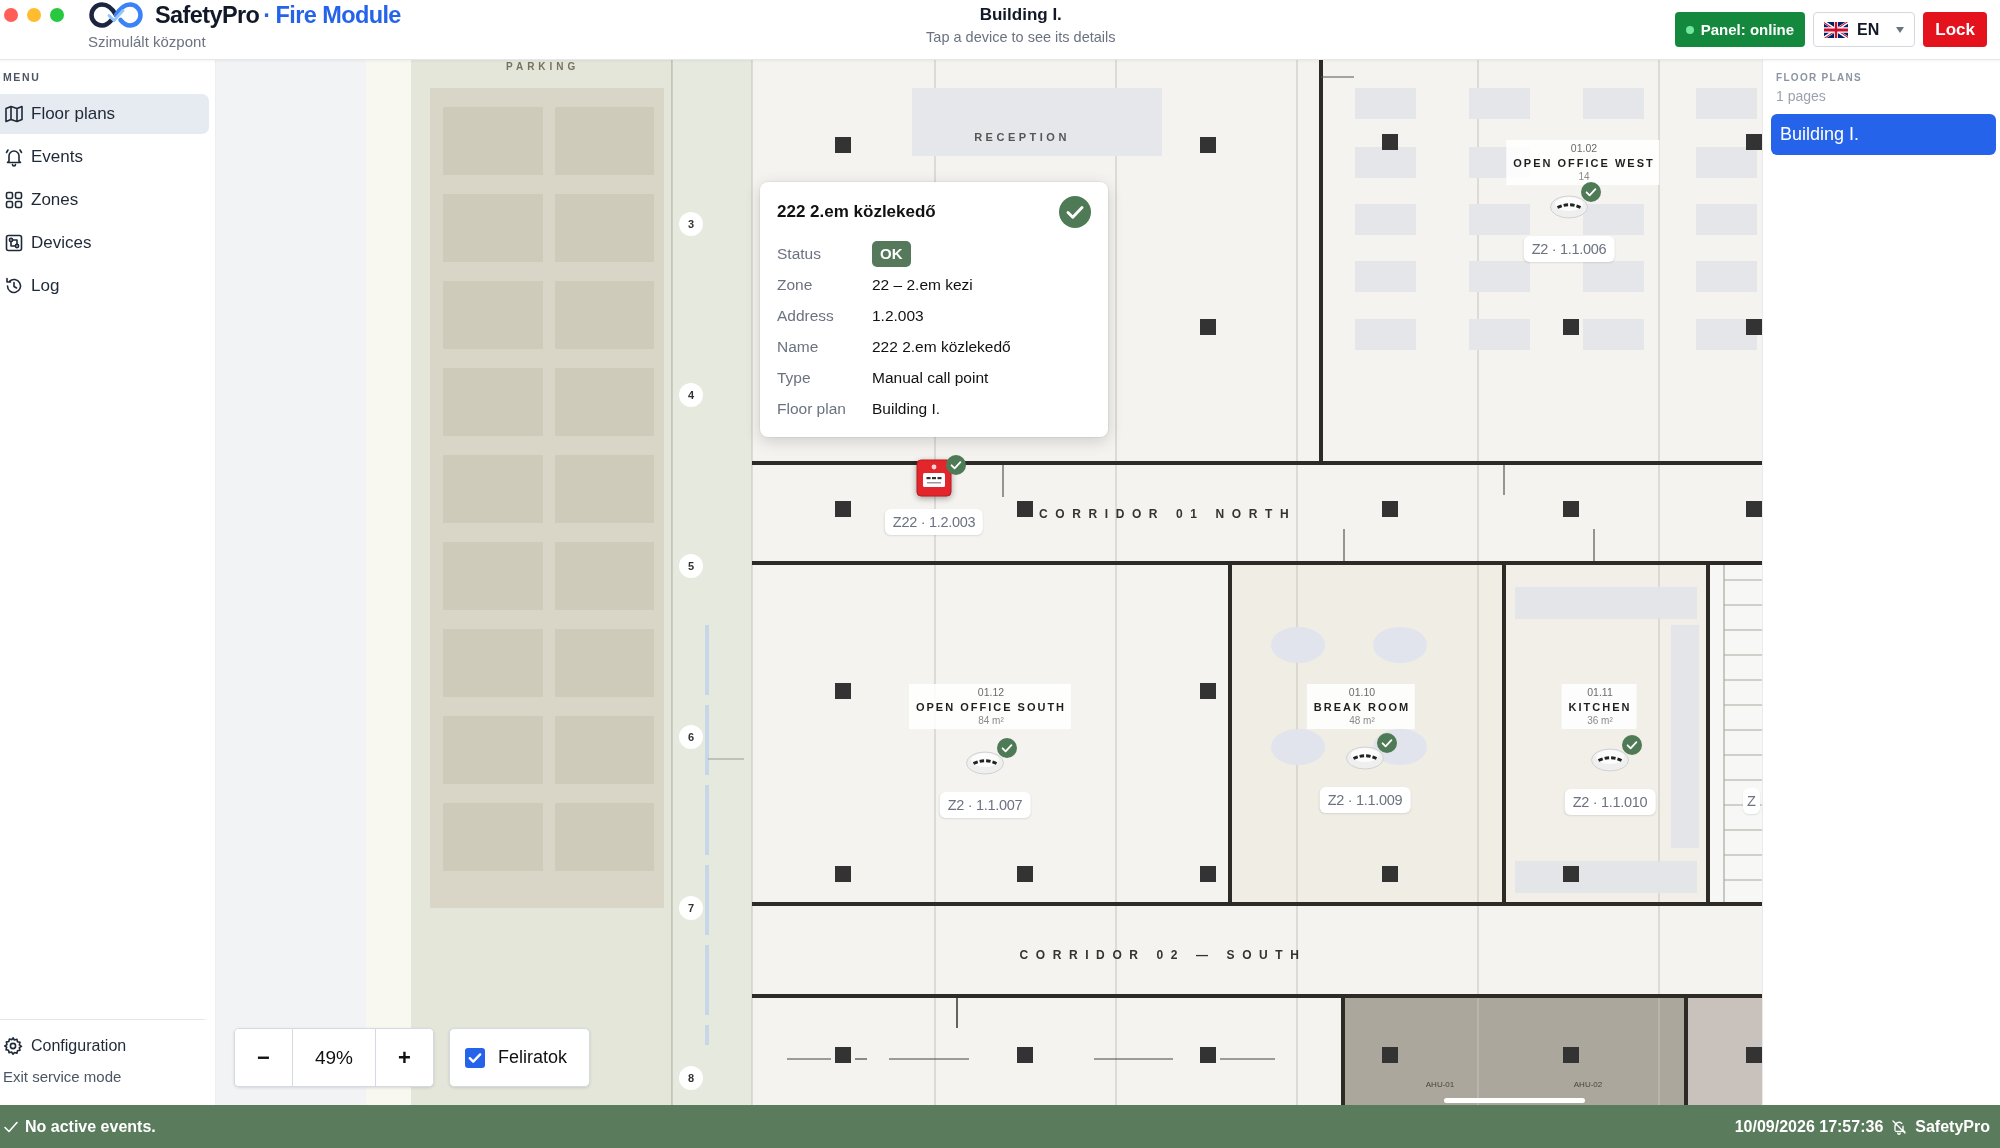 This screenshot has width=2000, height=1148. What do you see at coordinates (14, 157) in the screenshot?
I see `bell-icon` at bounding box center [14, 157].